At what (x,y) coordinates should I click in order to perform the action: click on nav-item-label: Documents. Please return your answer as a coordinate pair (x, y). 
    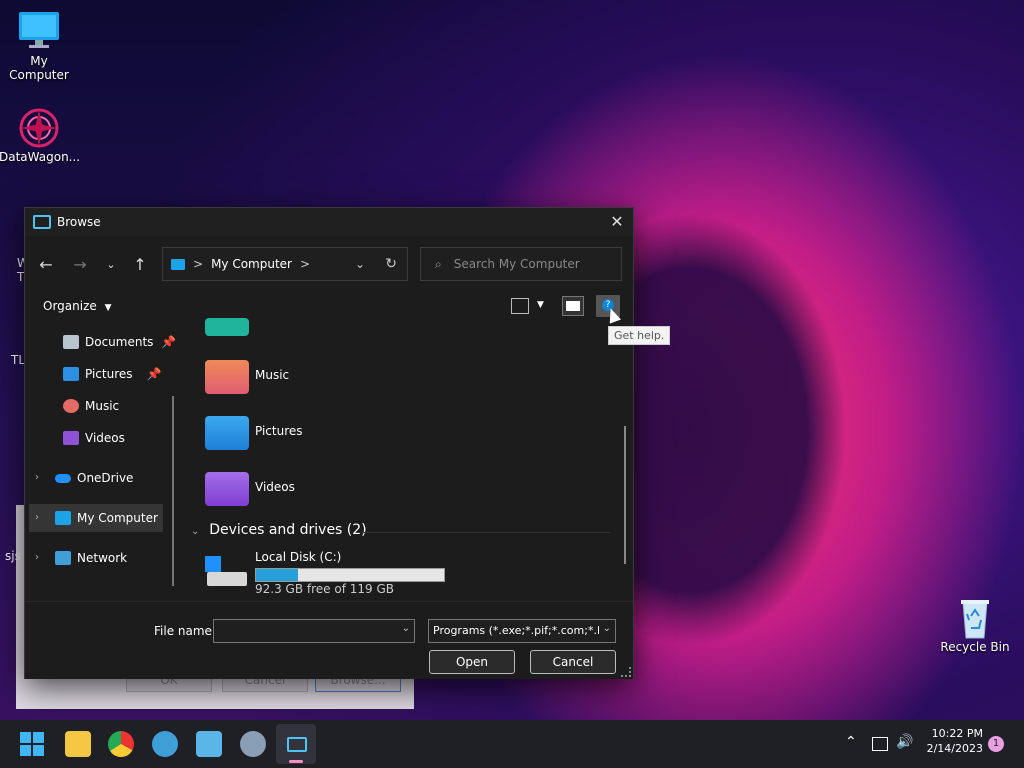
    Looking at the image, I should click on (119, 342).